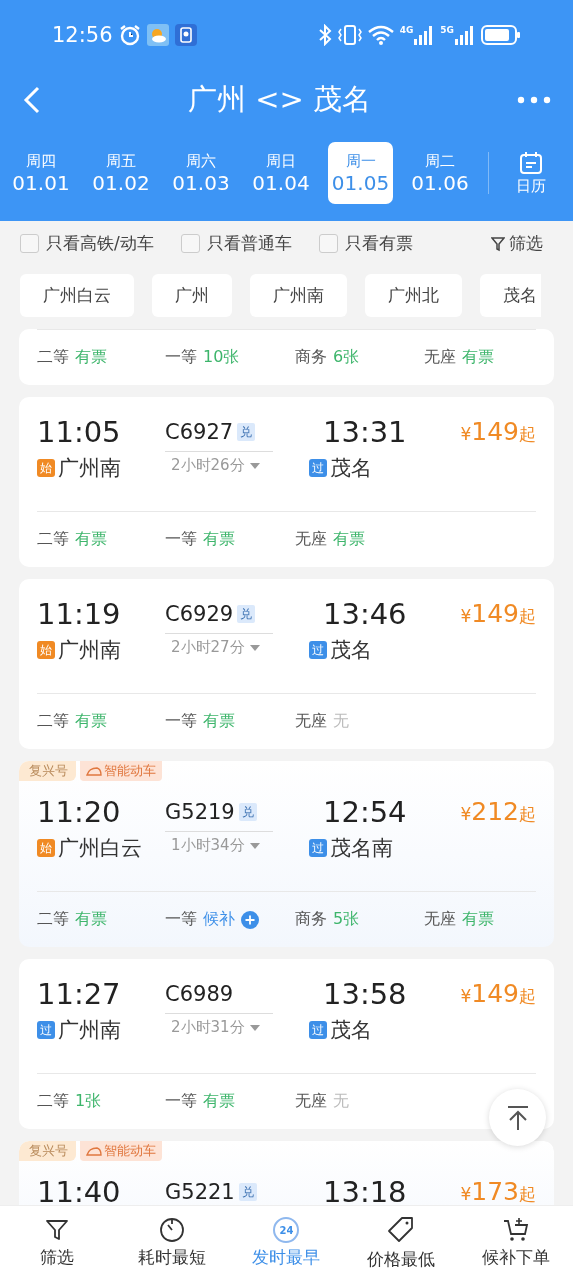 The image size is (573, 1280). Describe the element at coordinates (100, 243) in the screenshot. I see `checkbox-label: 只看高铁/动车` at that location.